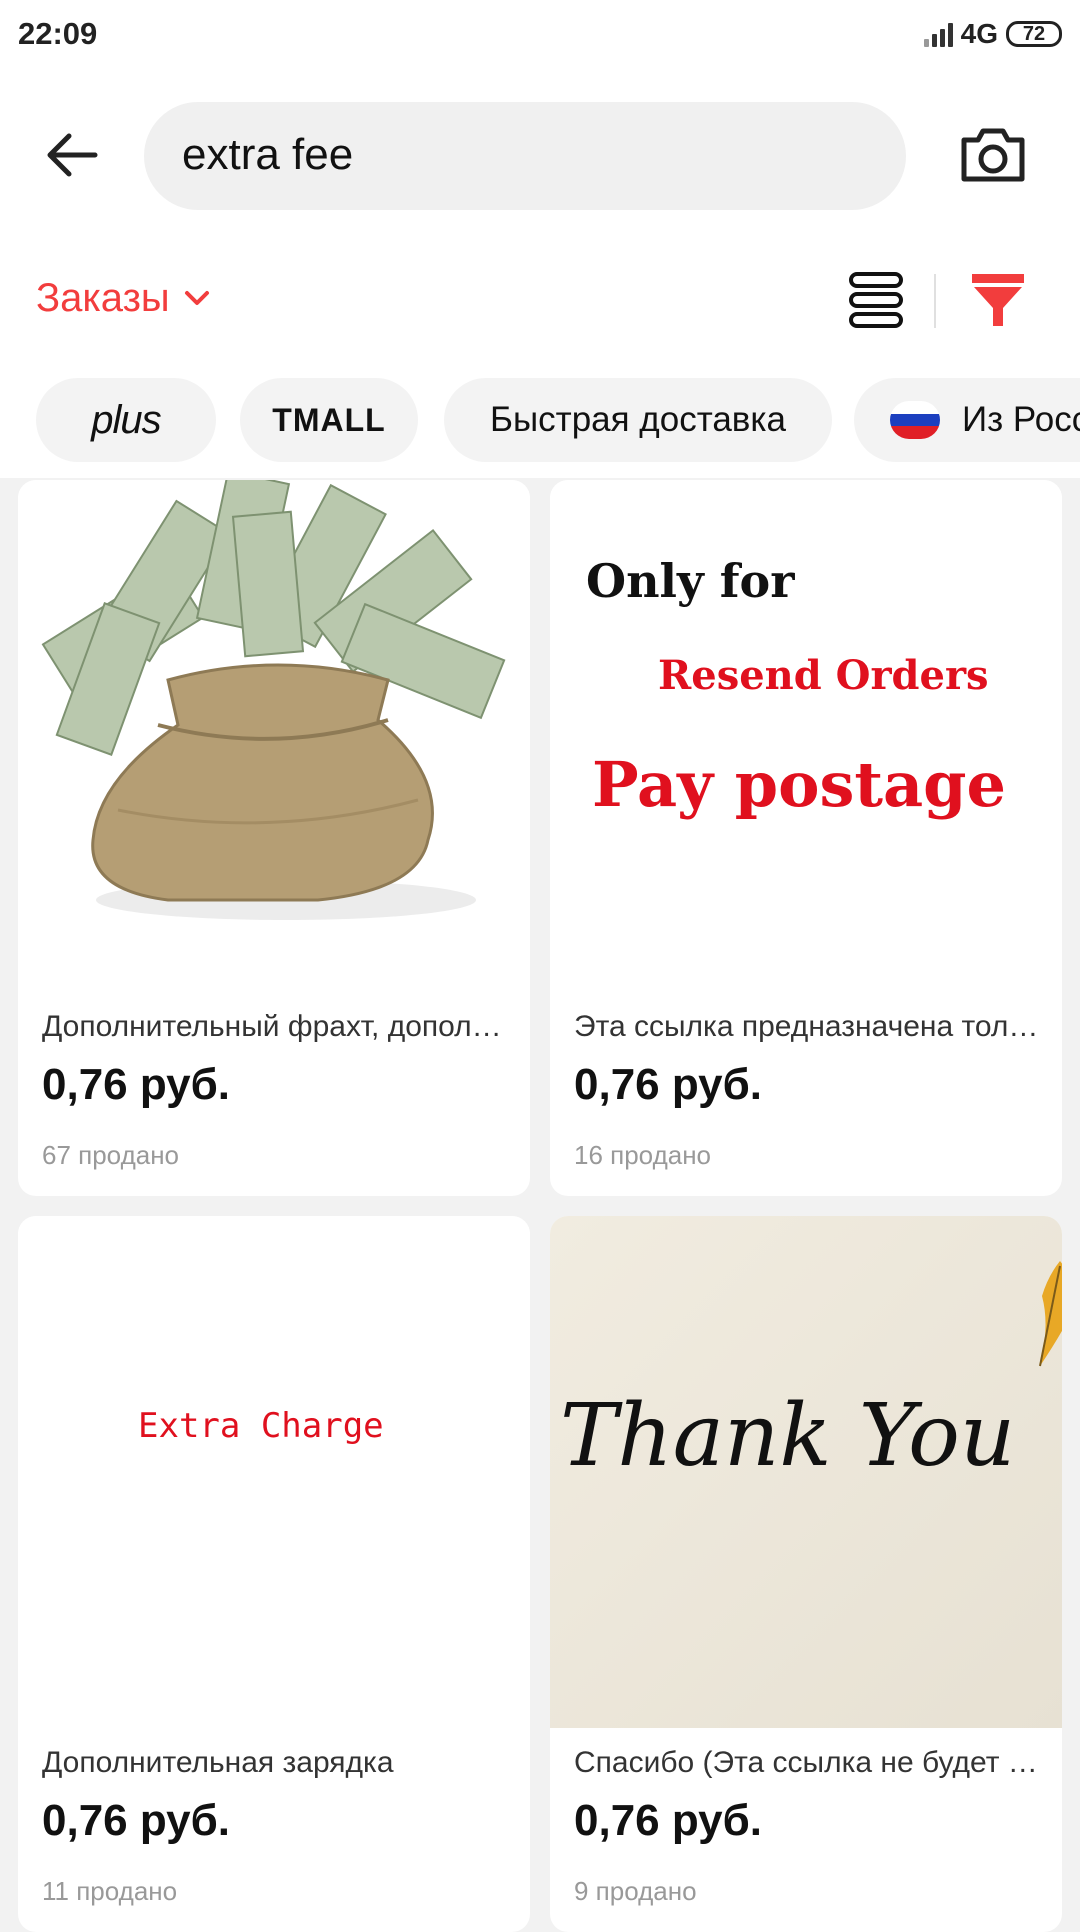 The height and width of the screenshot is (1932, 1080). Describe the element at coordinates (915, 420) in the screenshot. I see `russia-flag-icon` at that location.